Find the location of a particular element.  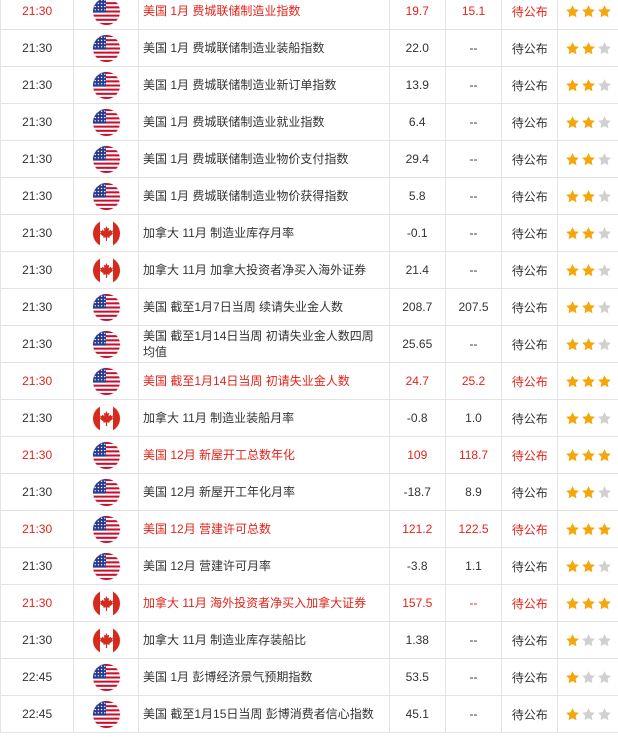

table-row: 21:30 美国 1月 费城联储制造业物价获得指数 5.8 -- 待公布 is located at coordinates (309, 196).